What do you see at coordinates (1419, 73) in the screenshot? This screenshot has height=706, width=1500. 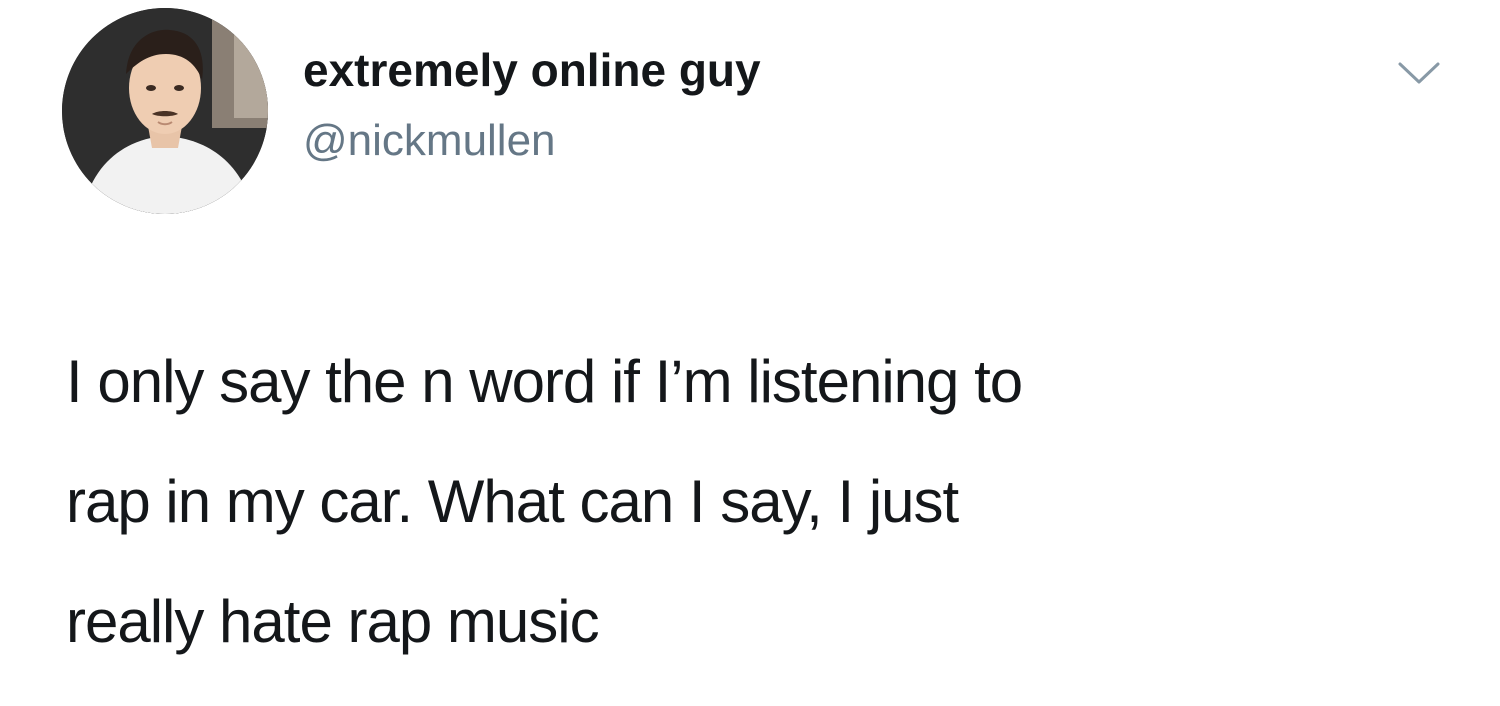 I see `chevron-down-icon` at bounding box center [1419, 73].